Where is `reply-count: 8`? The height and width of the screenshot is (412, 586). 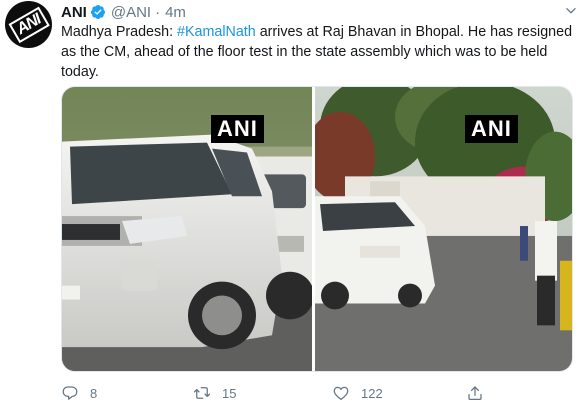
reply-count: 8 is located at coordinates (94, 393).